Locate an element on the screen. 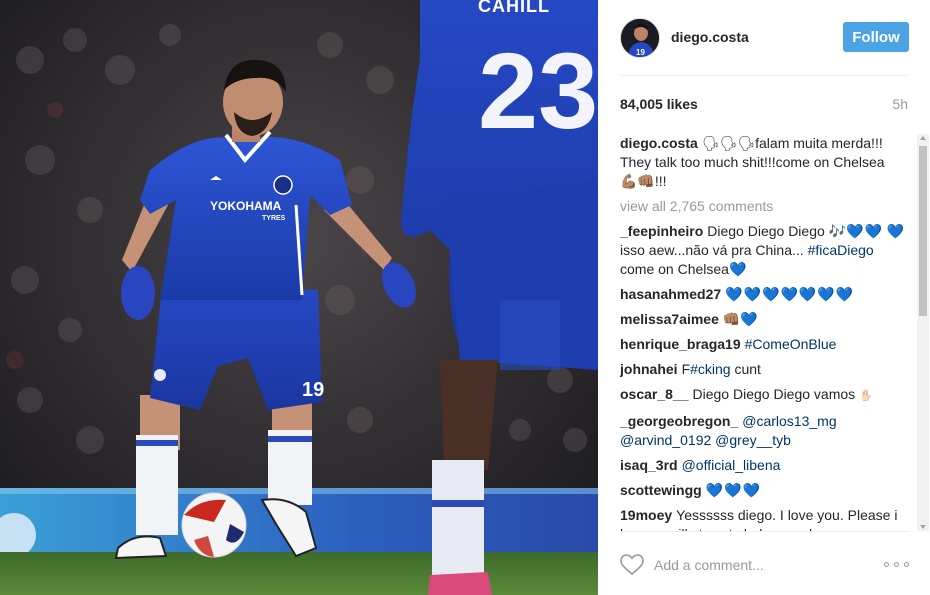 This screenshot has height=595, width=930. likes-count: 84,005 likes is located at coordinates (659, 104).